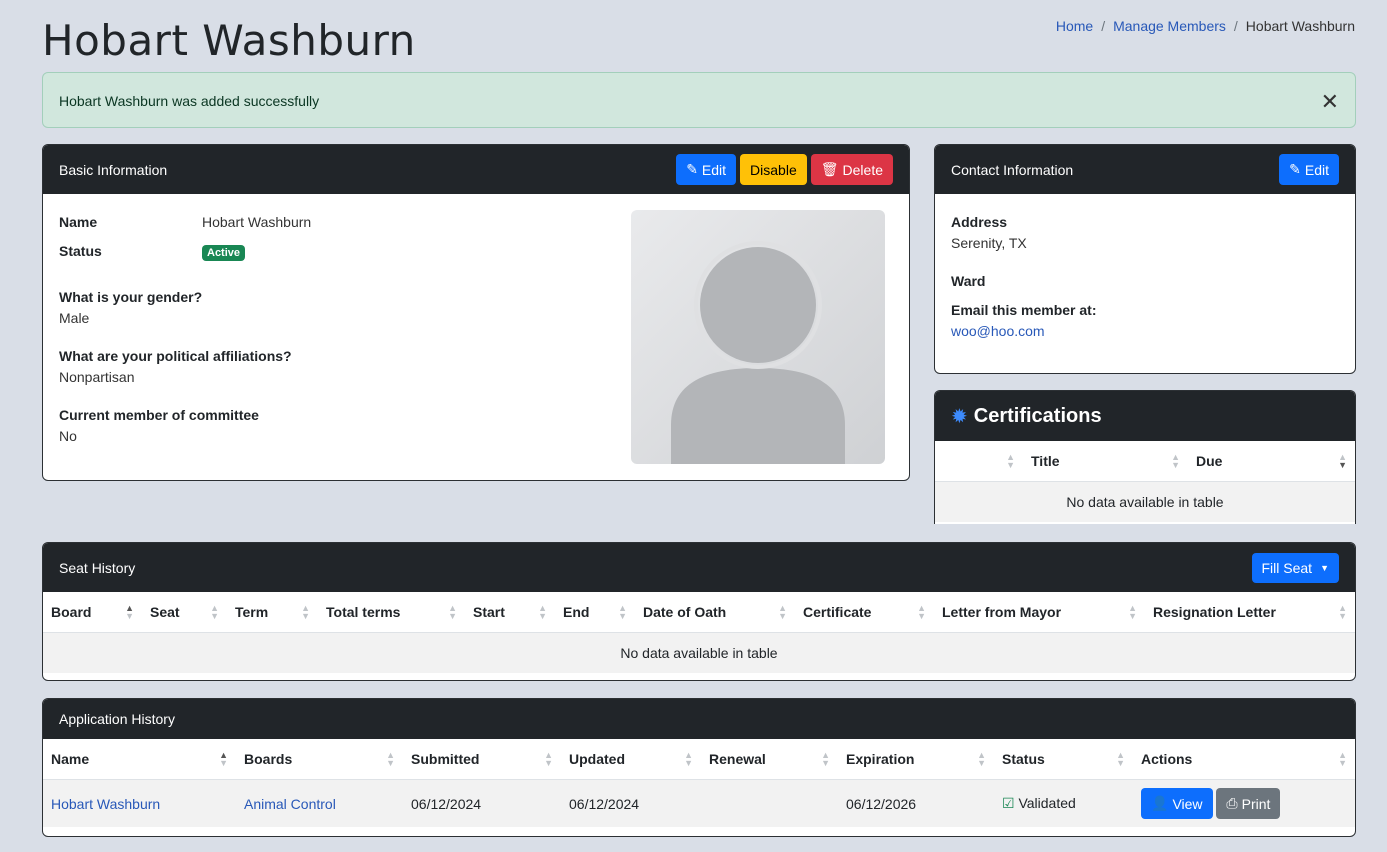 Image resolution: width=1387 pixels, height=852 pixels. What do you see at coordinates (1008, 803) in the screenshot?
I see `check-square-icon: ☑` at bounding box center [1008, 803].